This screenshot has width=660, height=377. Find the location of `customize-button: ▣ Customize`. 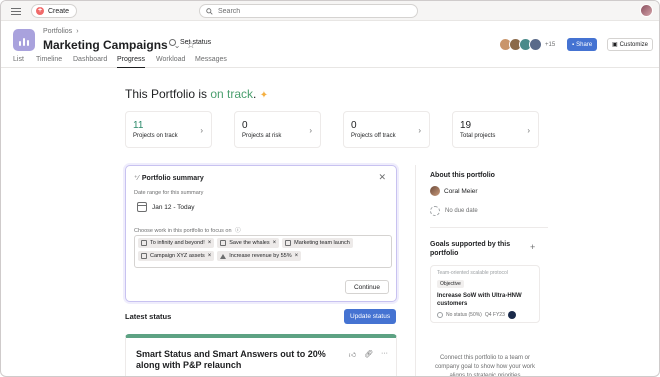

customize-button: ▣ Customize is located at coordinates (630, 44).